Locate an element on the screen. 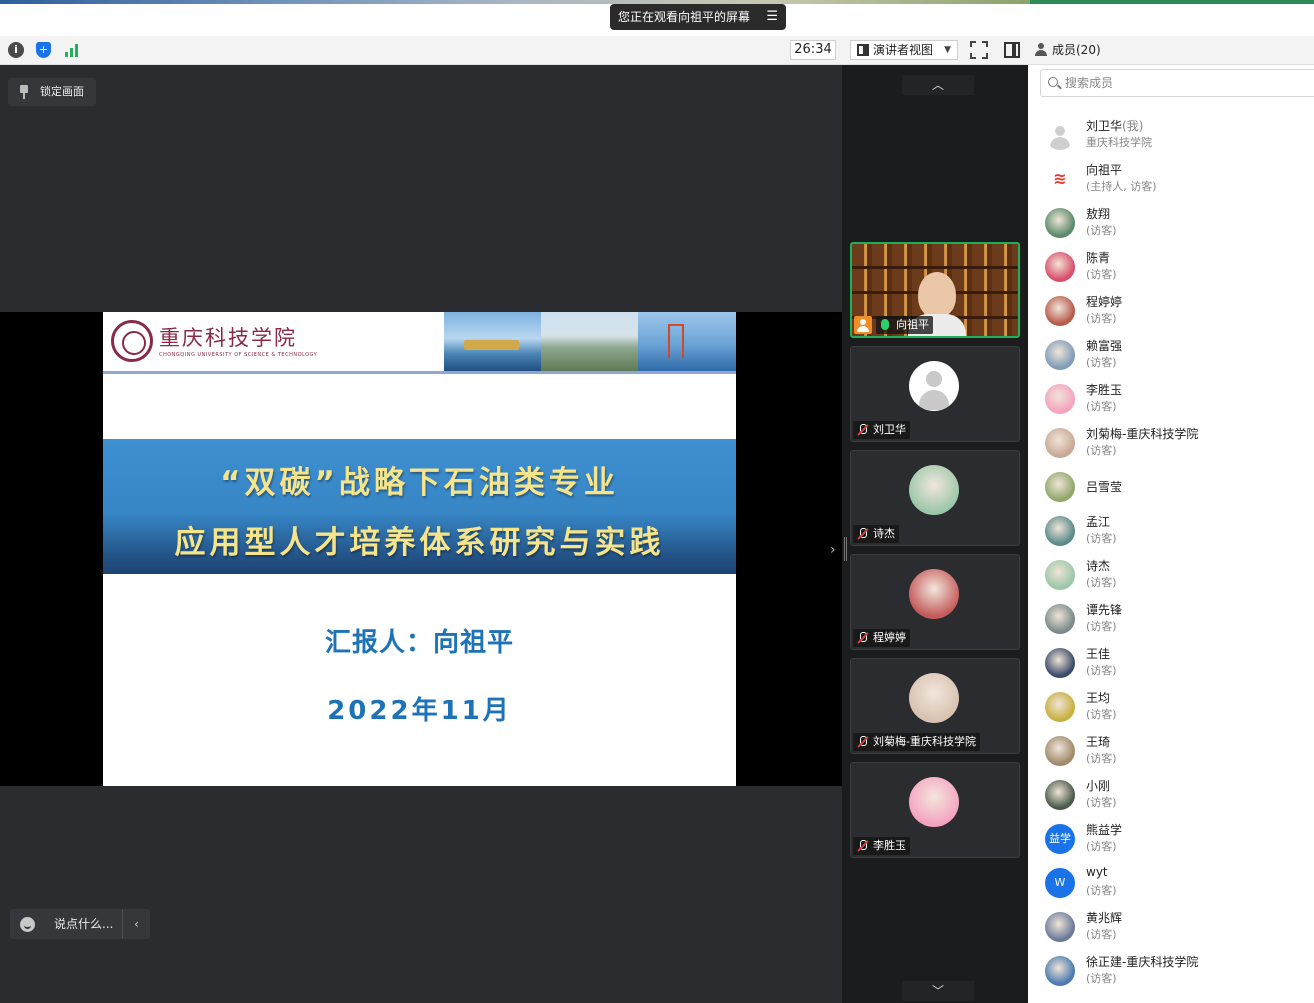  participant-tile: 向祖平 is located at coordinates (935, 290).